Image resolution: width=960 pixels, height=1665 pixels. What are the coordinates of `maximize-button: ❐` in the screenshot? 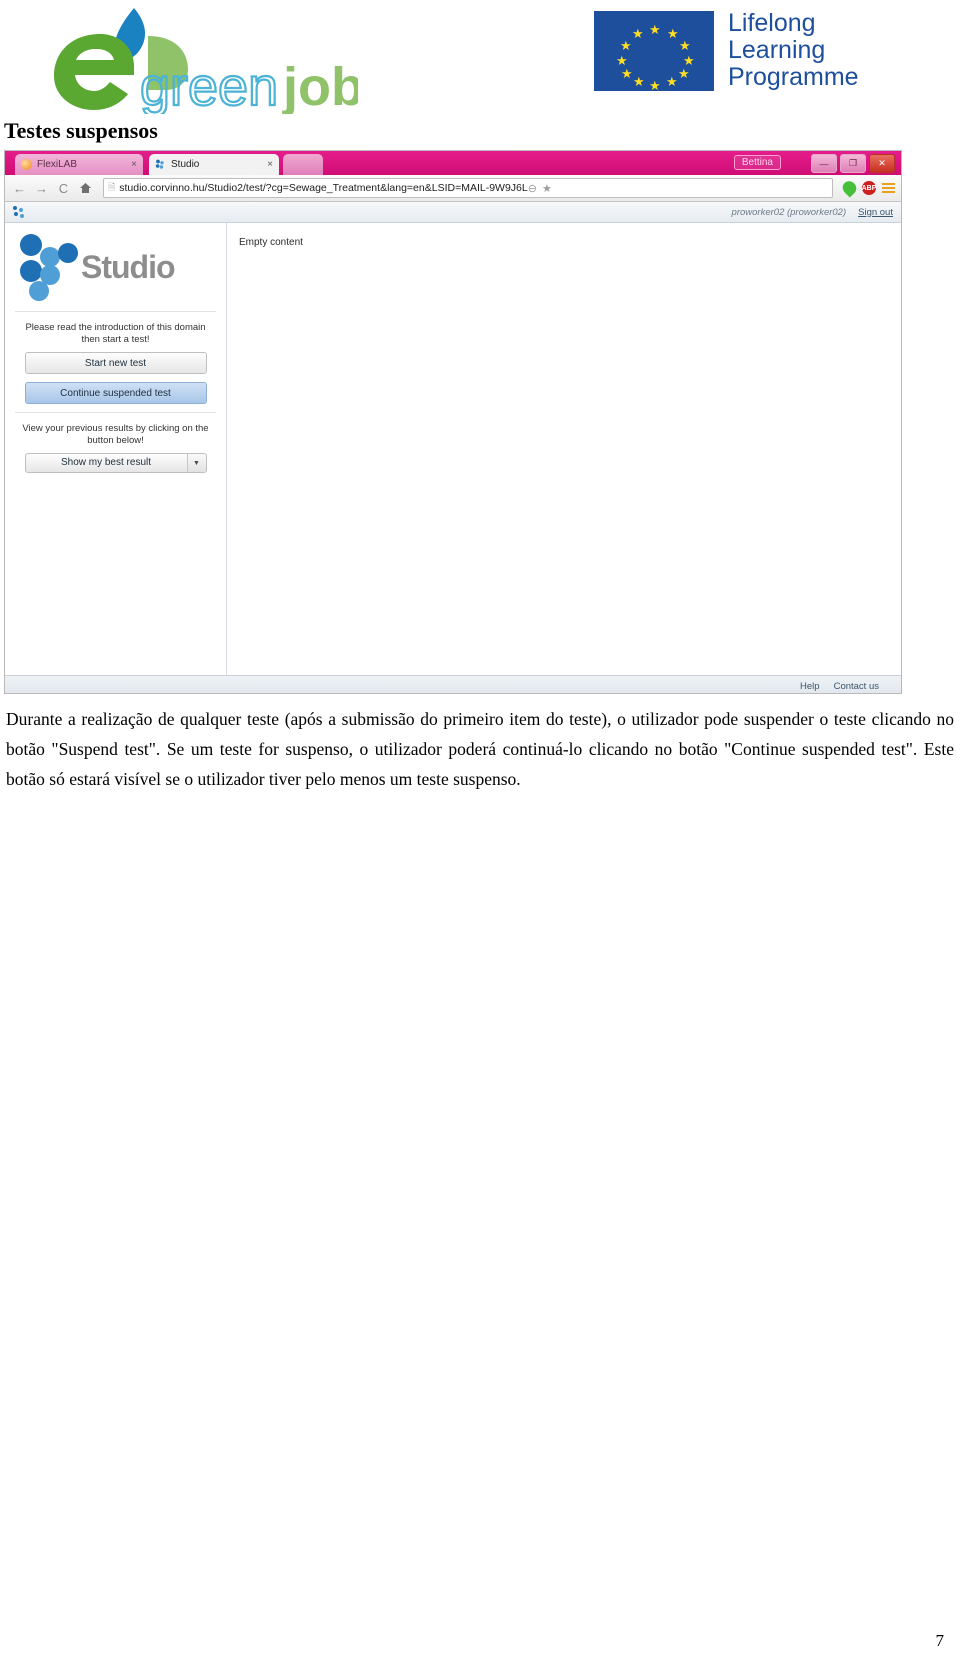 It's located at (853, 163).